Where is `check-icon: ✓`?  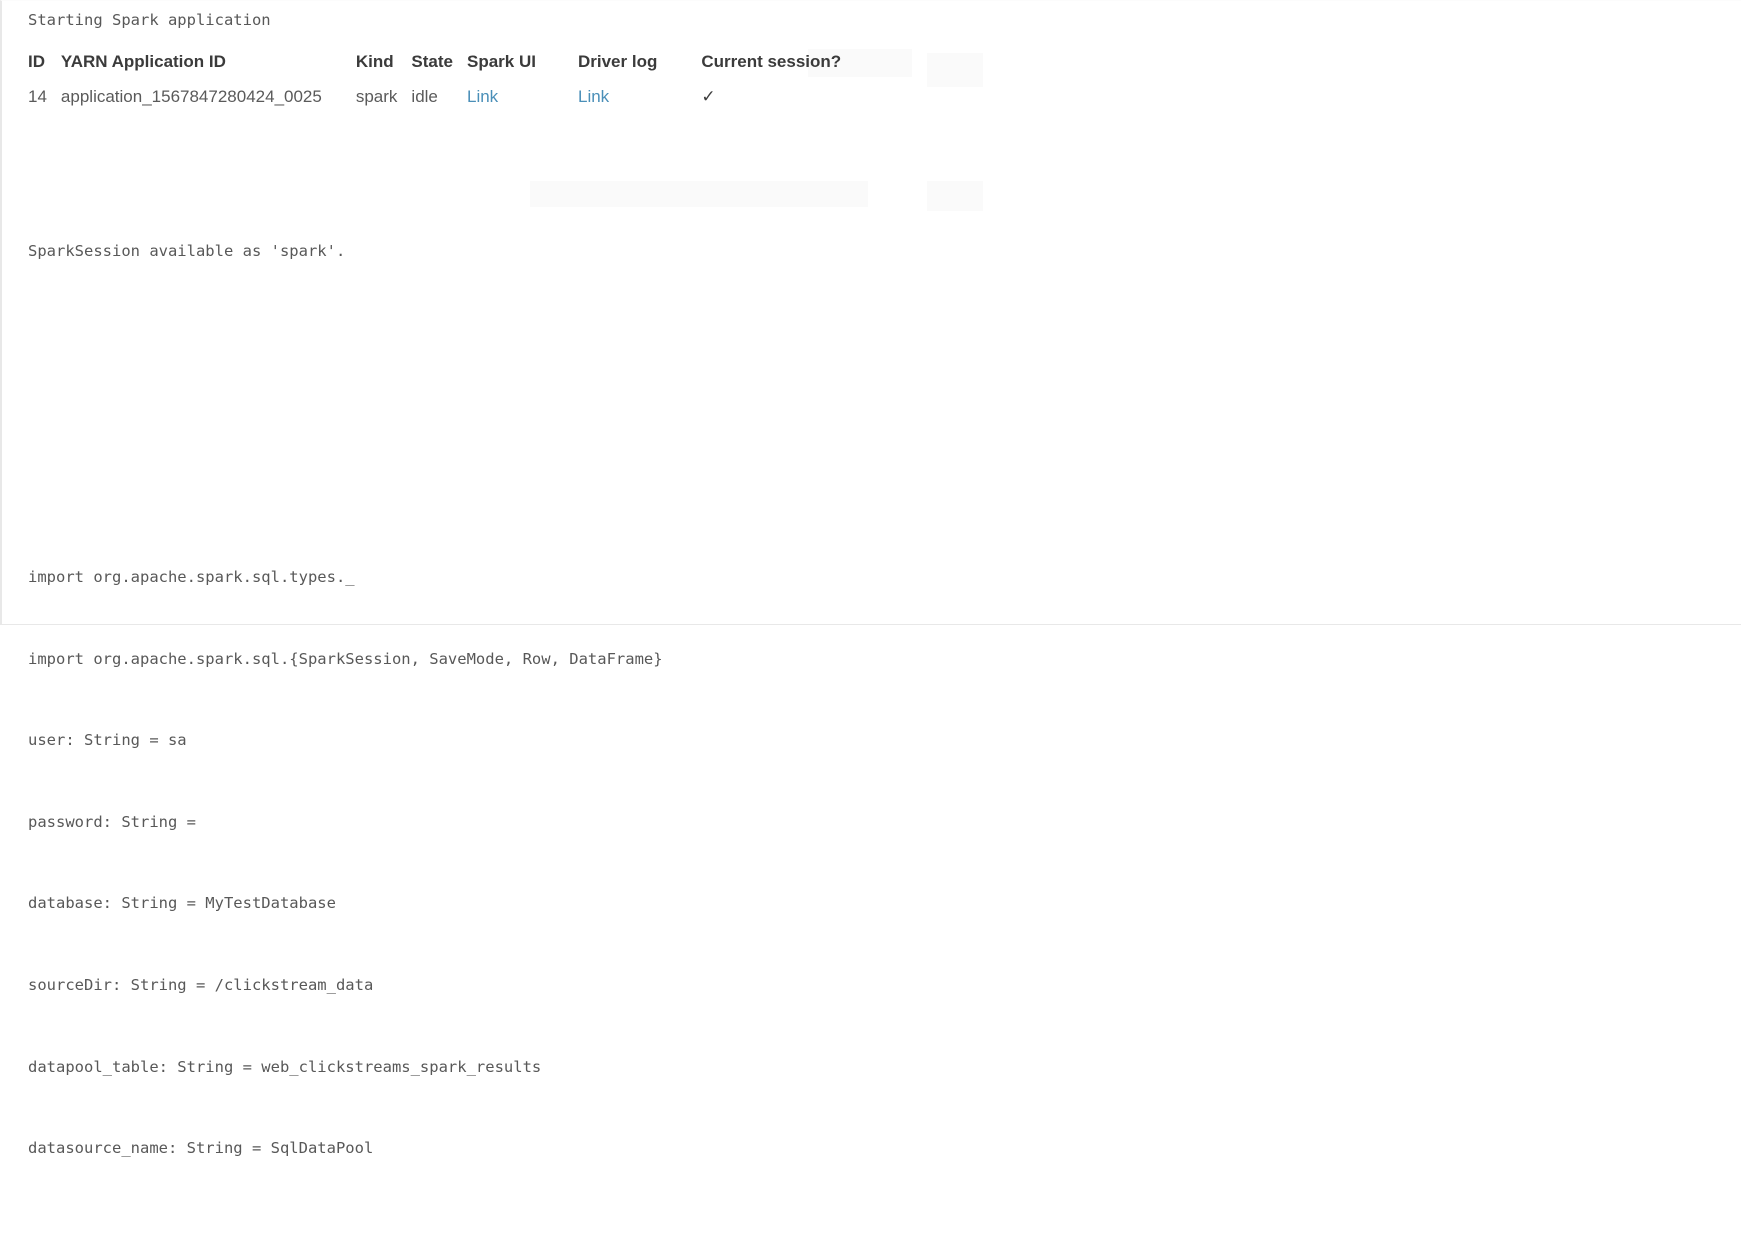 check-icon: ✓ is located at coordinates (708, 96).